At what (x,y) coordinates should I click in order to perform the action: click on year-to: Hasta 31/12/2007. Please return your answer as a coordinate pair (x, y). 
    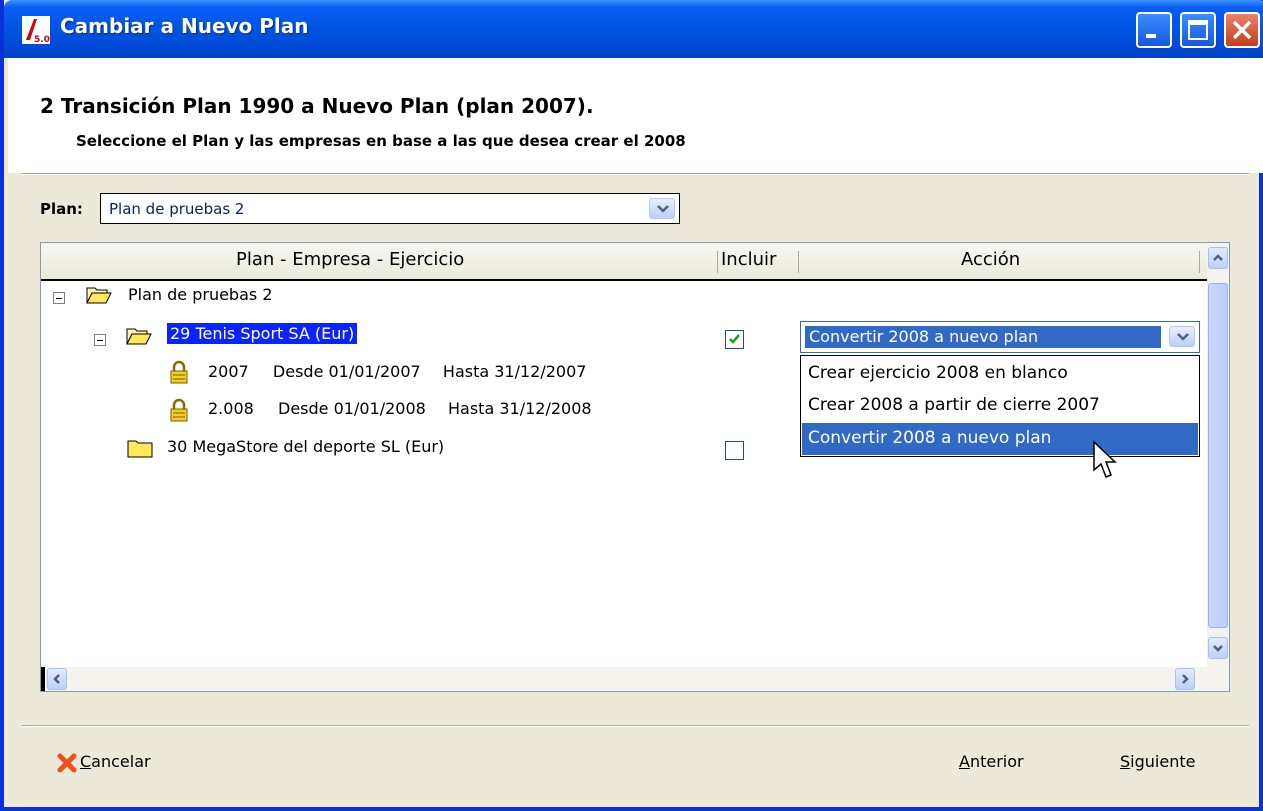
    Looking at the image, I should click on (514, 371).